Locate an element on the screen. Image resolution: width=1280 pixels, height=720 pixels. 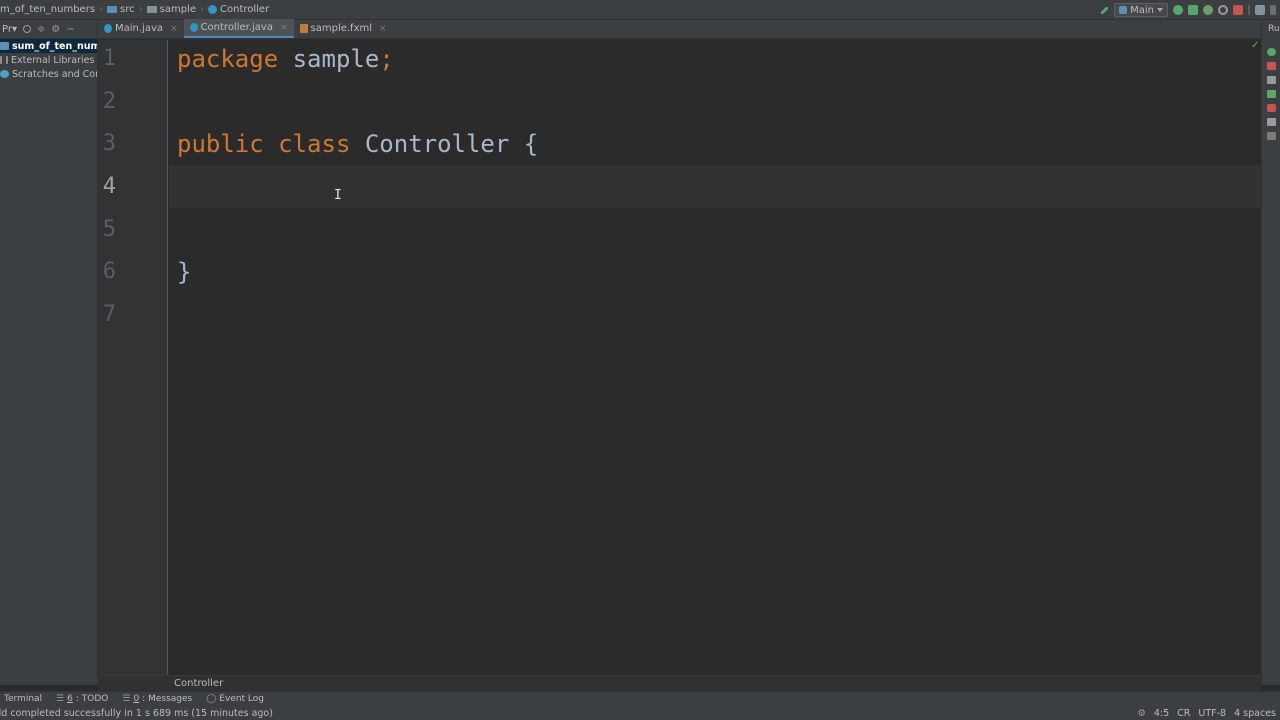
breadcrumb-package: sample › is located at coordinates (177, 9).